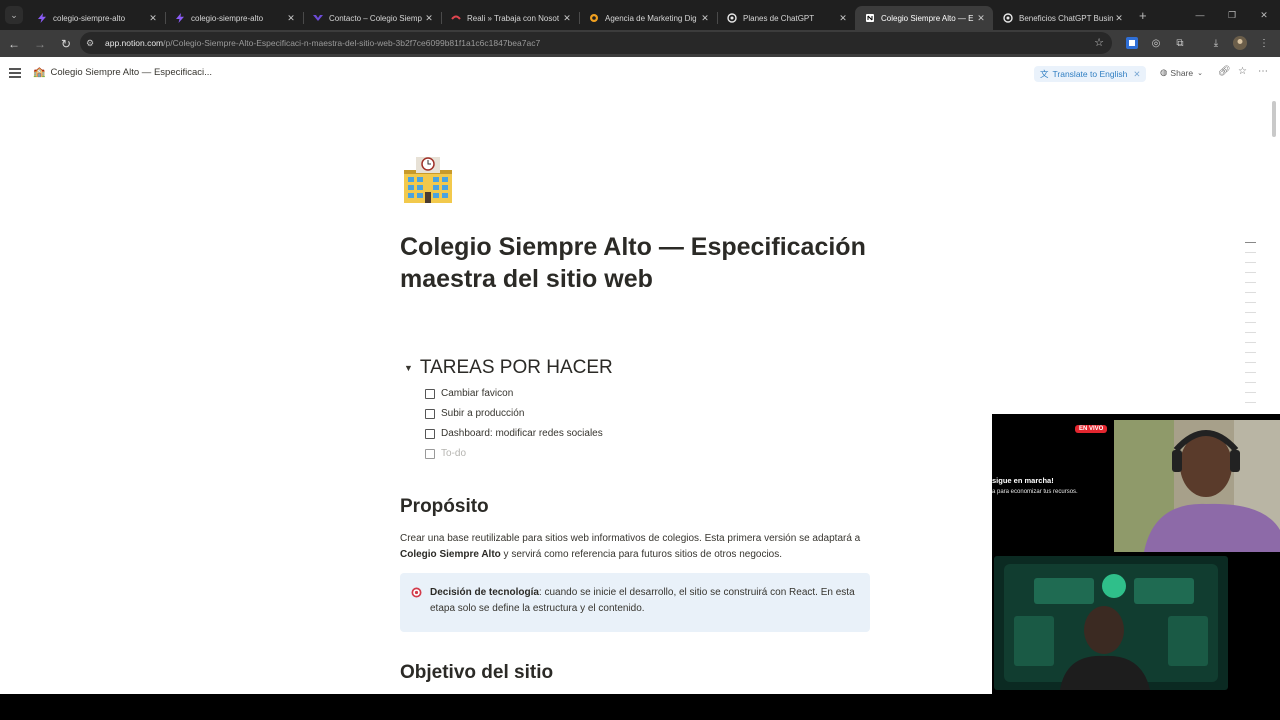  I want to click on favorite-star-icon: ☆, so click(1242, 71).